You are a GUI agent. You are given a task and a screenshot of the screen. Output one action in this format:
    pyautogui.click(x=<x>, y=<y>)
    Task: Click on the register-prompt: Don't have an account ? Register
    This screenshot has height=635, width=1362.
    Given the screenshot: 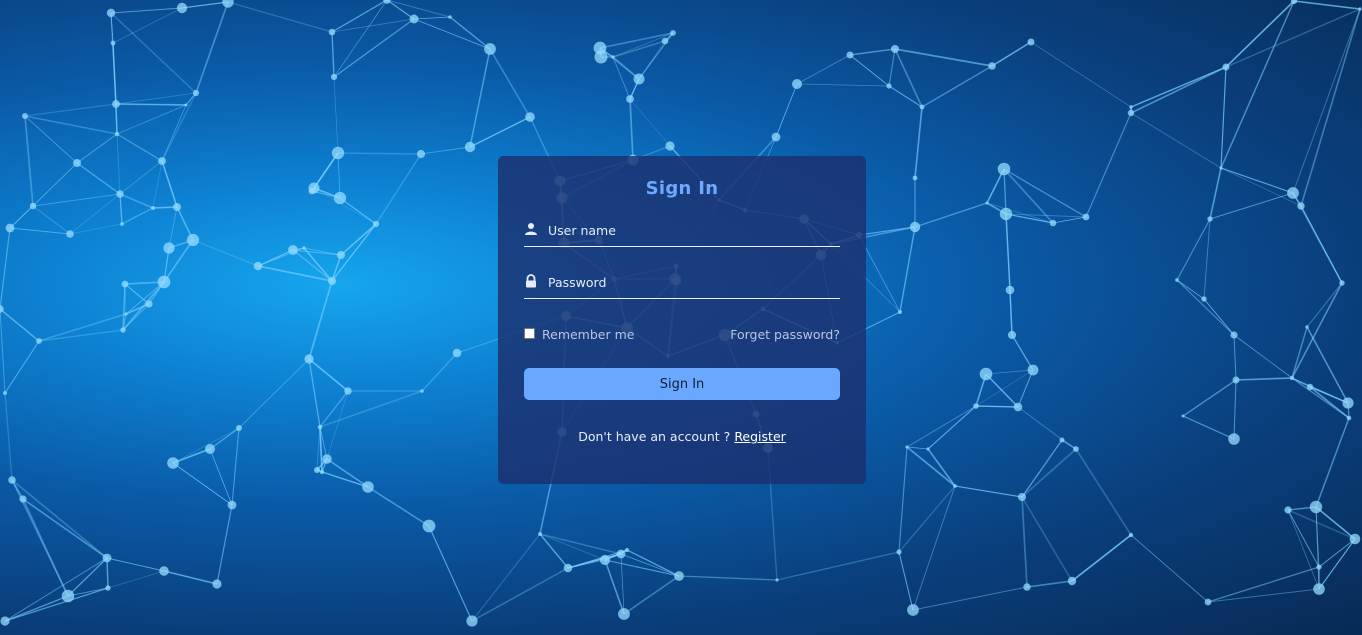 What is the action you would take?
    pyautogui.click(x=682, y=436)
    